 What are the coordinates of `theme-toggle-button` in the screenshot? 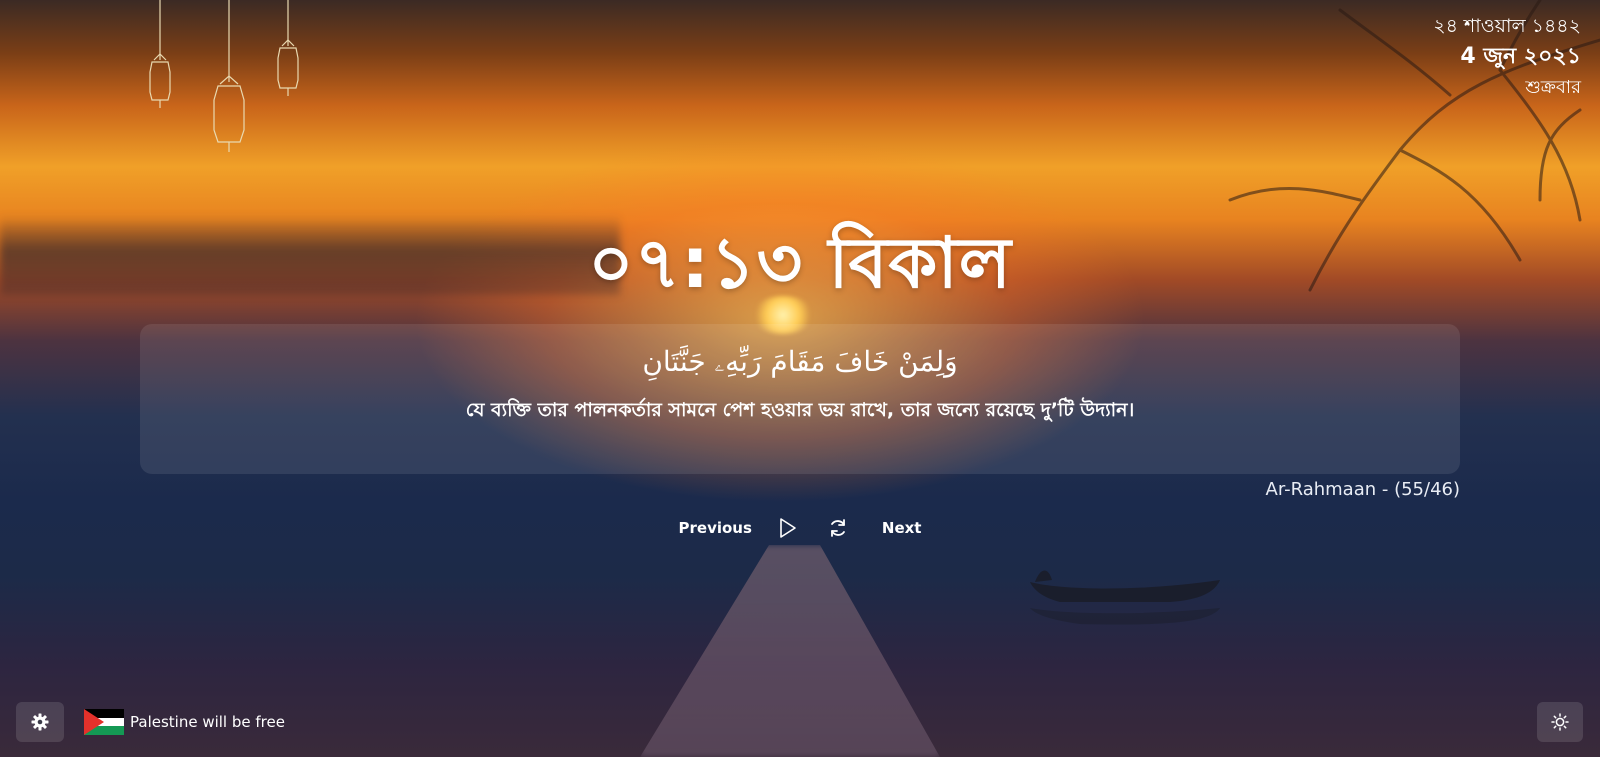 It's located at (1560, 722).